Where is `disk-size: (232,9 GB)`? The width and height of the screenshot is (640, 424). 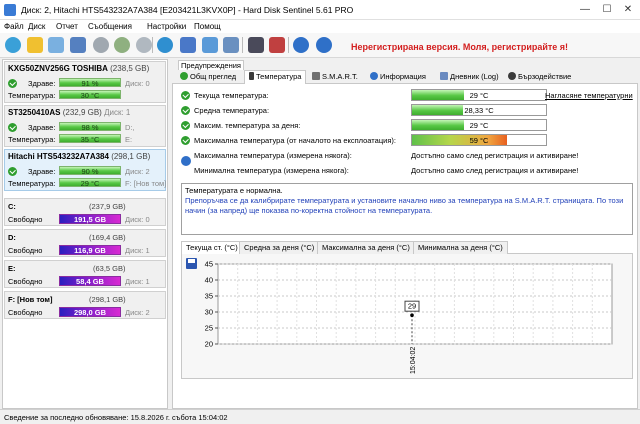 disk-size: (232,9 GB) is located at coordinates (82, 112).